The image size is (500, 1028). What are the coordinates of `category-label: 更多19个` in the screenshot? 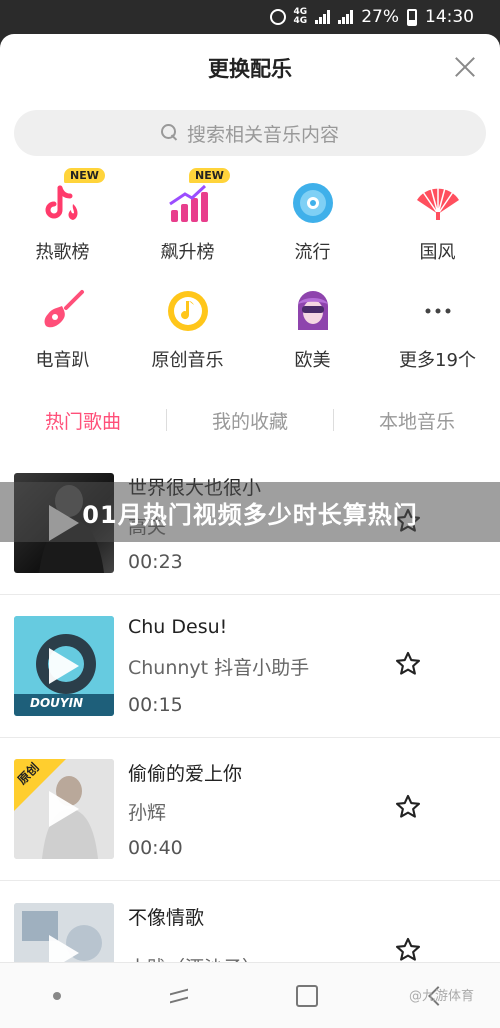 It's located at (437, 360).